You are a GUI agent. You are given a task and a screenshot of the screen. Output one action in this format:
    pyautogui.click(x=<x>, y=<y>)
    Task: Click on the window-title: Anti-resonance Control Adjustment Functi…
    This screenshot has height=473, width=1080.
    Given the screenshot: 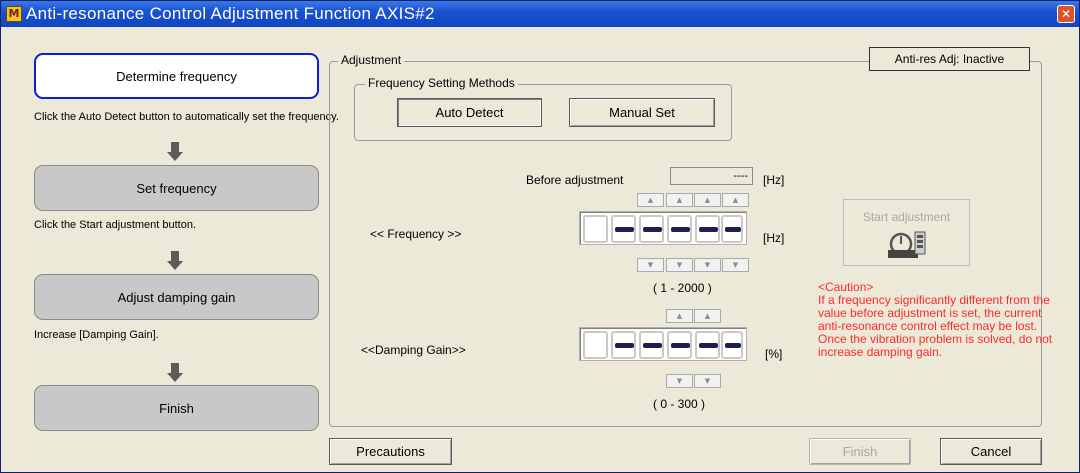 What is the action you would take?
    pyautogui.click(x=230, y=13)
    